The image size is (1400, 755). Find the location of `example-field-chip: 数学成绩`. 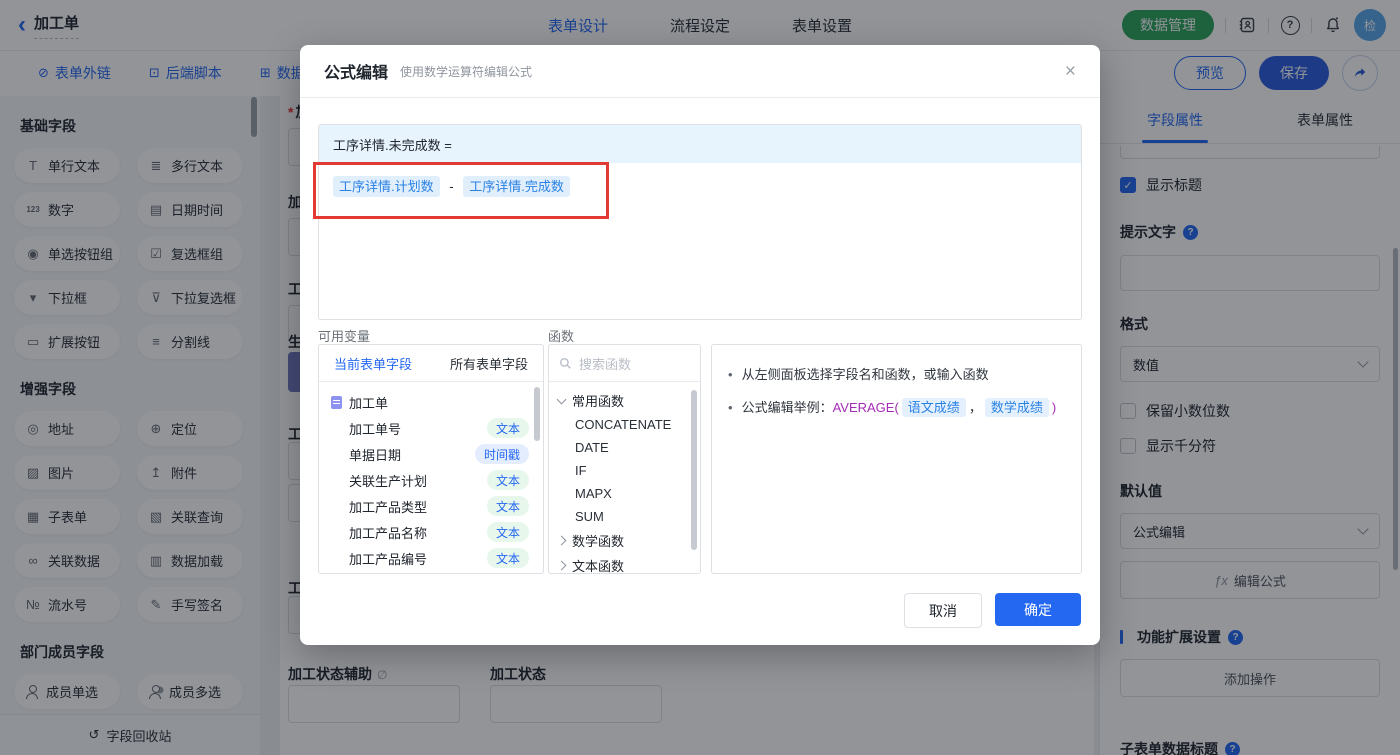

example-field-chip: 数学成绩 is located at coordinates (1016, 407).